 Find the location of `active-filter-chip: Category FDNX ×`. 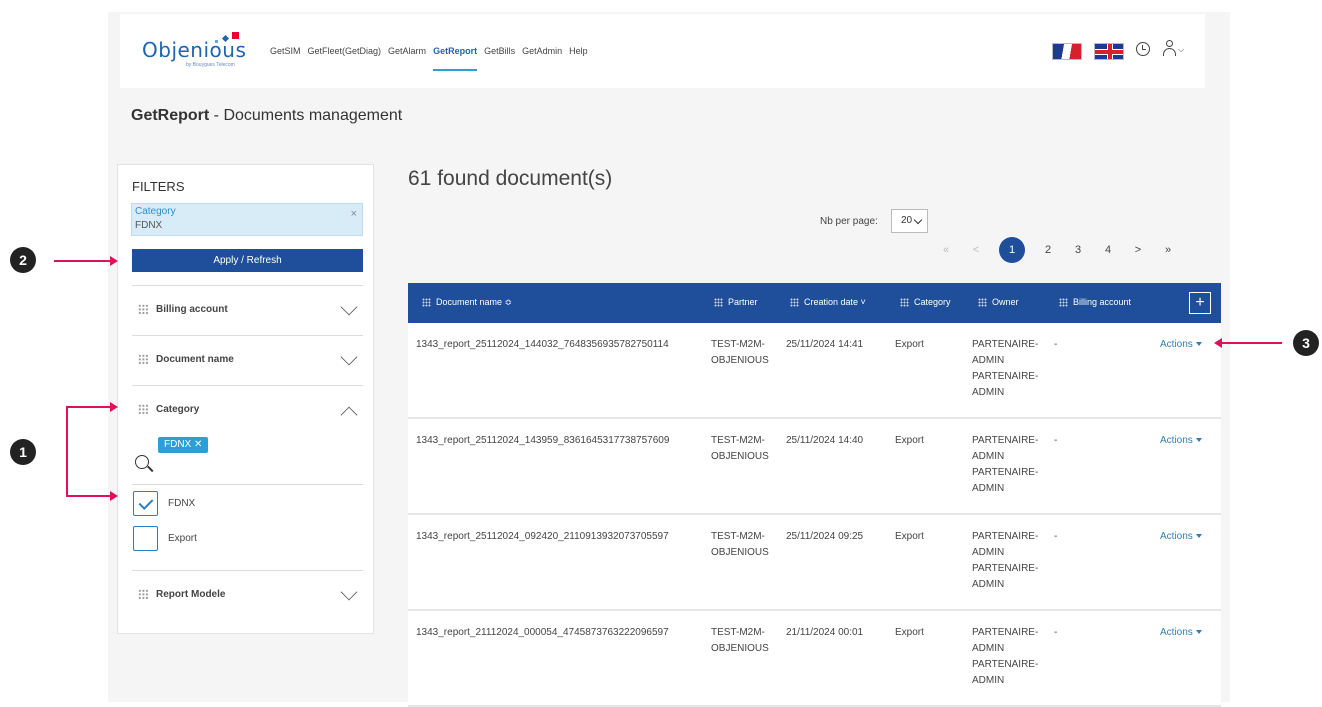

active-filter-chip: Category FDNX × is located at coordinates (247, 219).